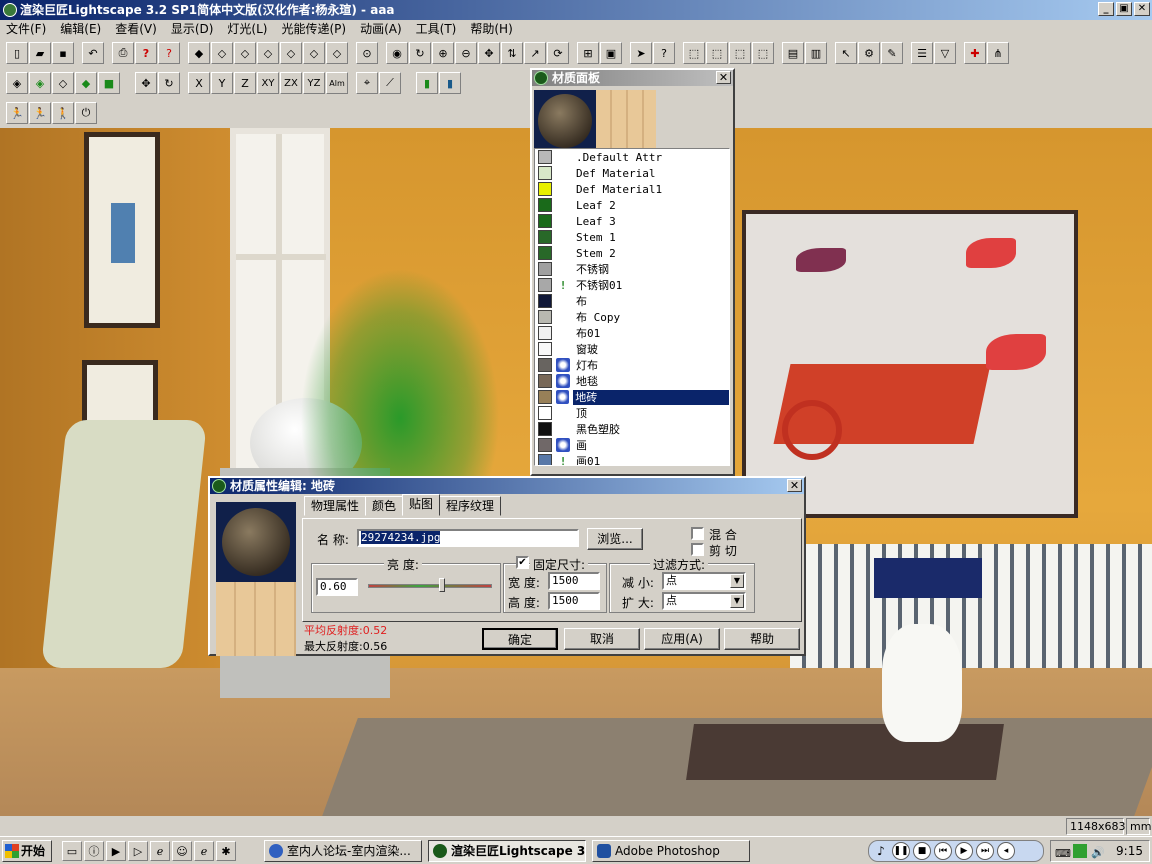 The height and width of the screenshot is (864, 1152). Describe the element at coordinates (123, 53) in the screenshot. I see `print-icon: ⎙` at that location.